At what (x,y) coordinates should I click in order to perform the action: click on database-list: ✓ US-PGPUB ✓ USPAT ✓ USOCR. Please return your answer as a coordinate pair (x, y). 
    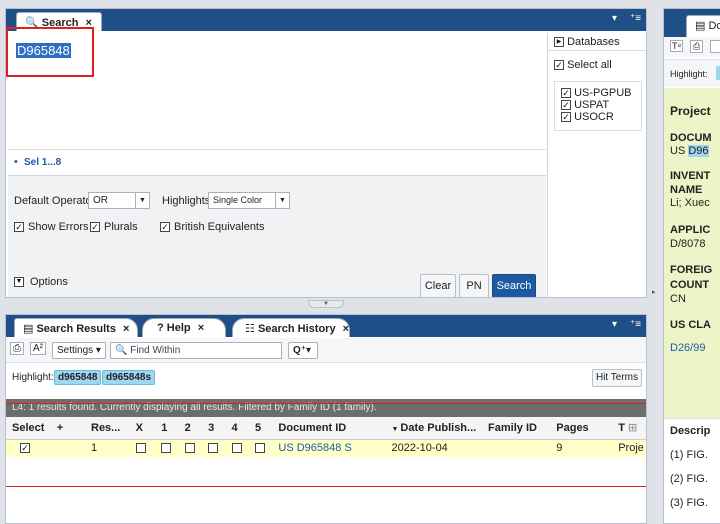
    Looking at the image, I should click on (598, 106).